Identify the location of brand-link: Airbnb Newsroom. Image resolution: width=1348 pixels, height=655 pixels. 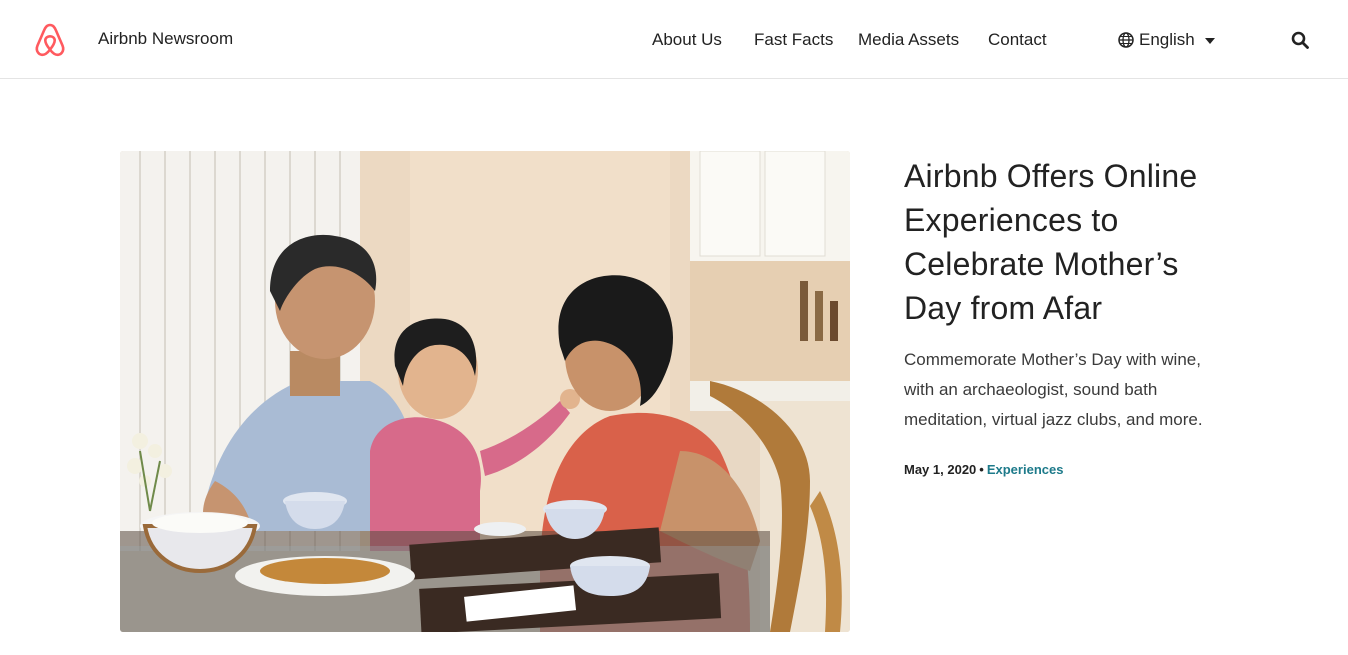
(165, 39).